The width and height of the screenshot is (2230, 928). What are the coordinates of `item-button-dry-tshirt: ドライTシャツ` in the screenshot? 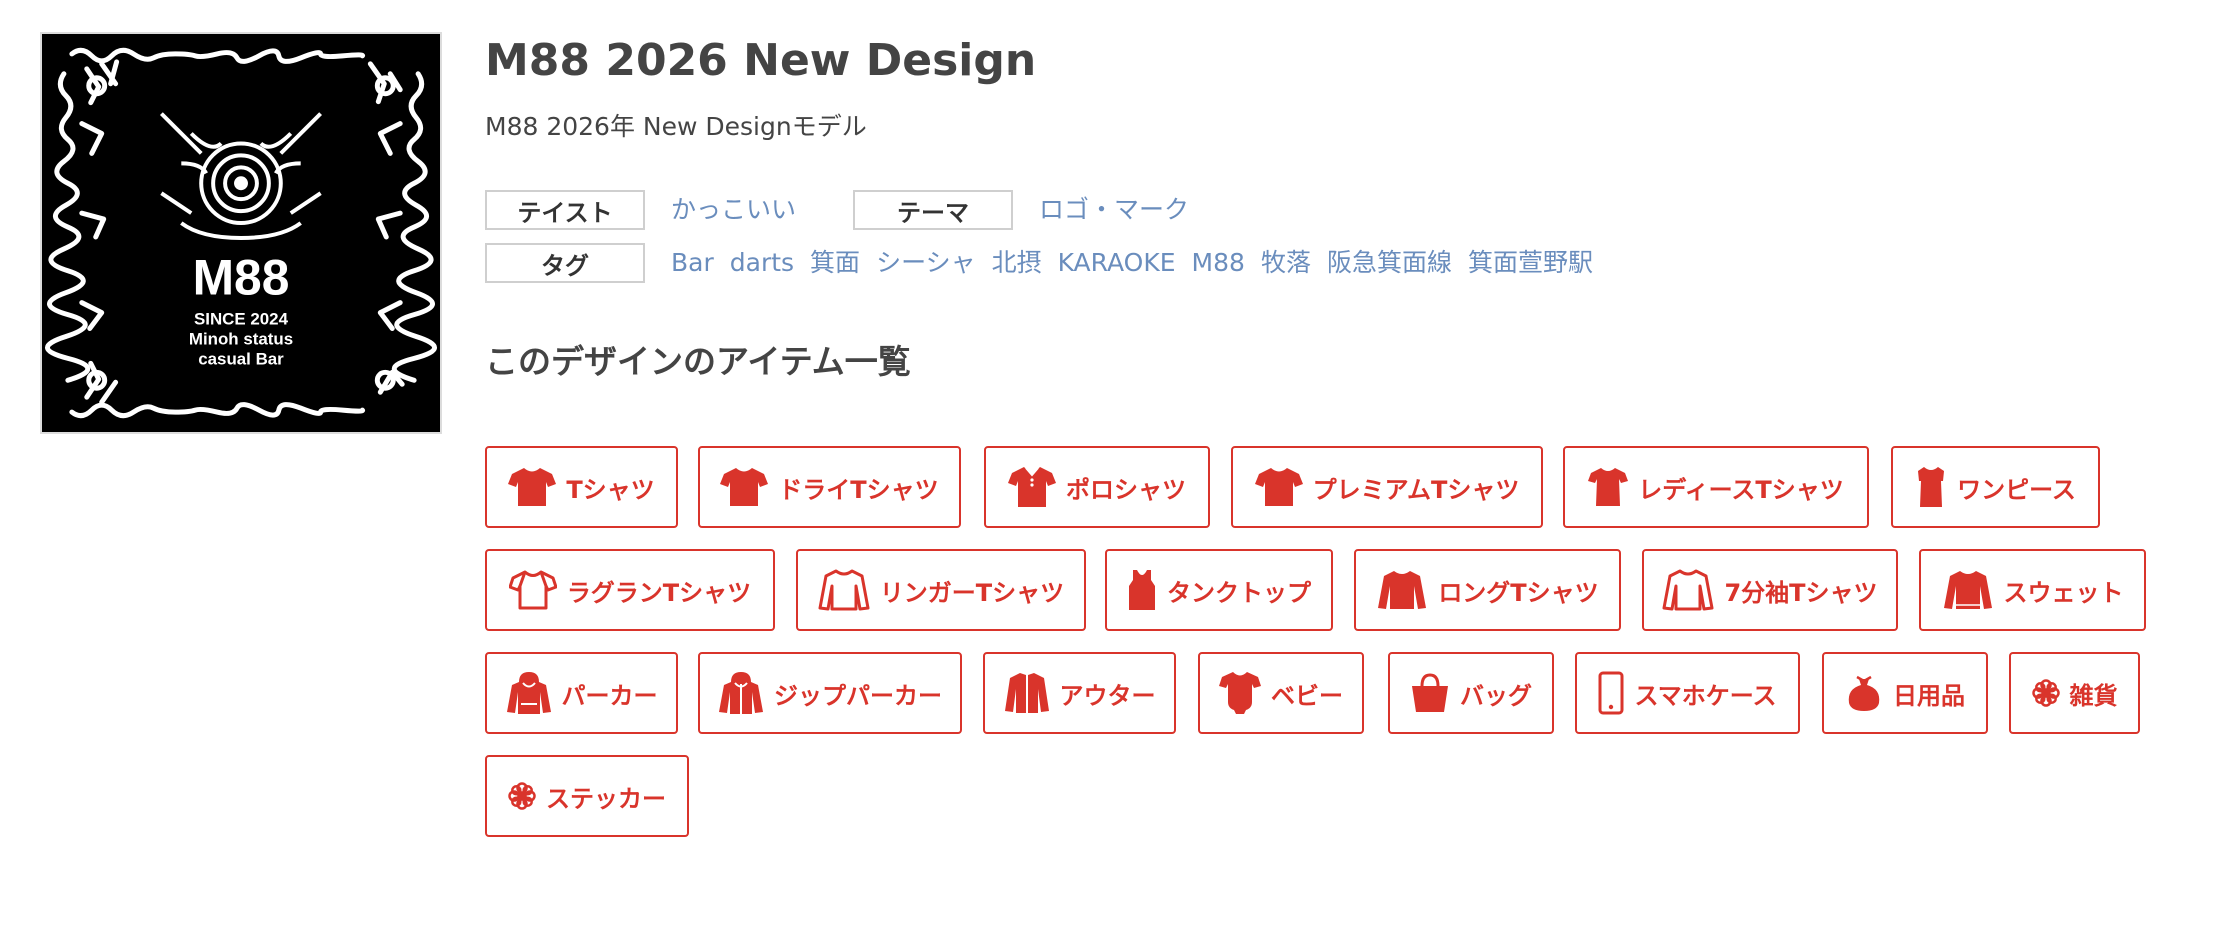 It's located at (829, 487).